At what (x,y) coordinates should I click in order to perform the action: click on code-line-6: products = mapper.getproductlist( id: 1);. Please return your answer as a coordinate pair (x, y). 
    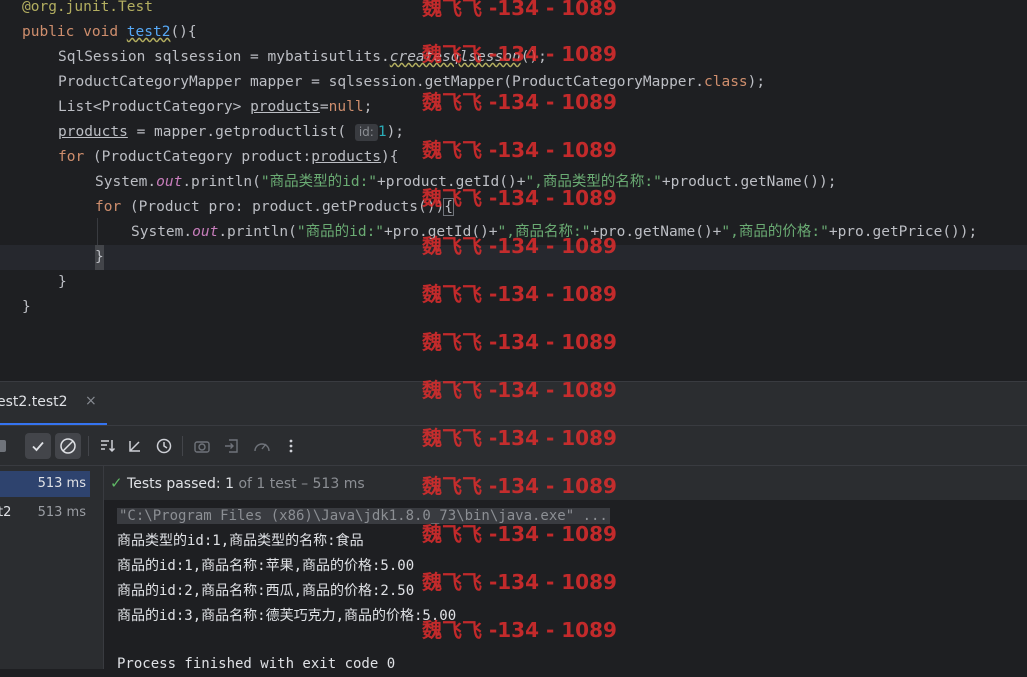
    Looking at the image, I should click on (231, 132).